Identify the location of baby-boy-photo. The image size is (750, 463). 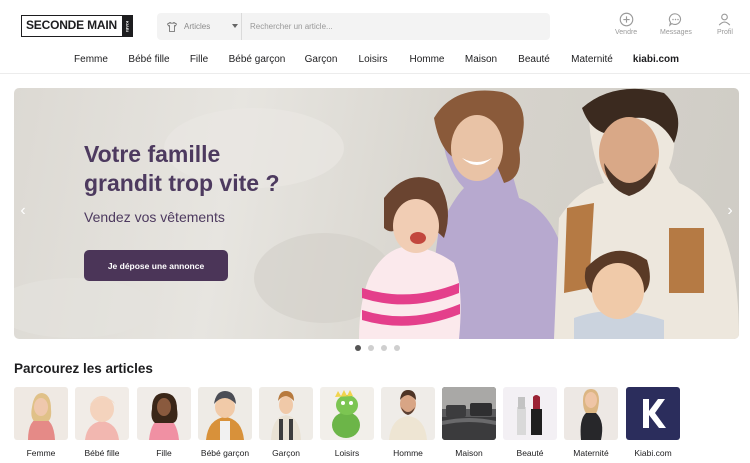
(225, 413).